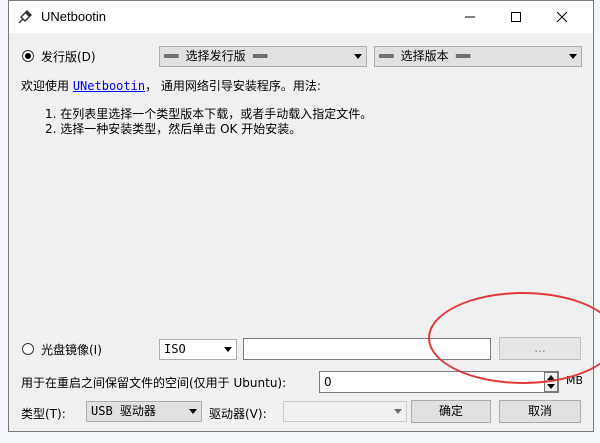 The height and width of the screenshot is (443, 600). I want to click on version-select-value: ══ 选择版本 ══, so click(425, 56).